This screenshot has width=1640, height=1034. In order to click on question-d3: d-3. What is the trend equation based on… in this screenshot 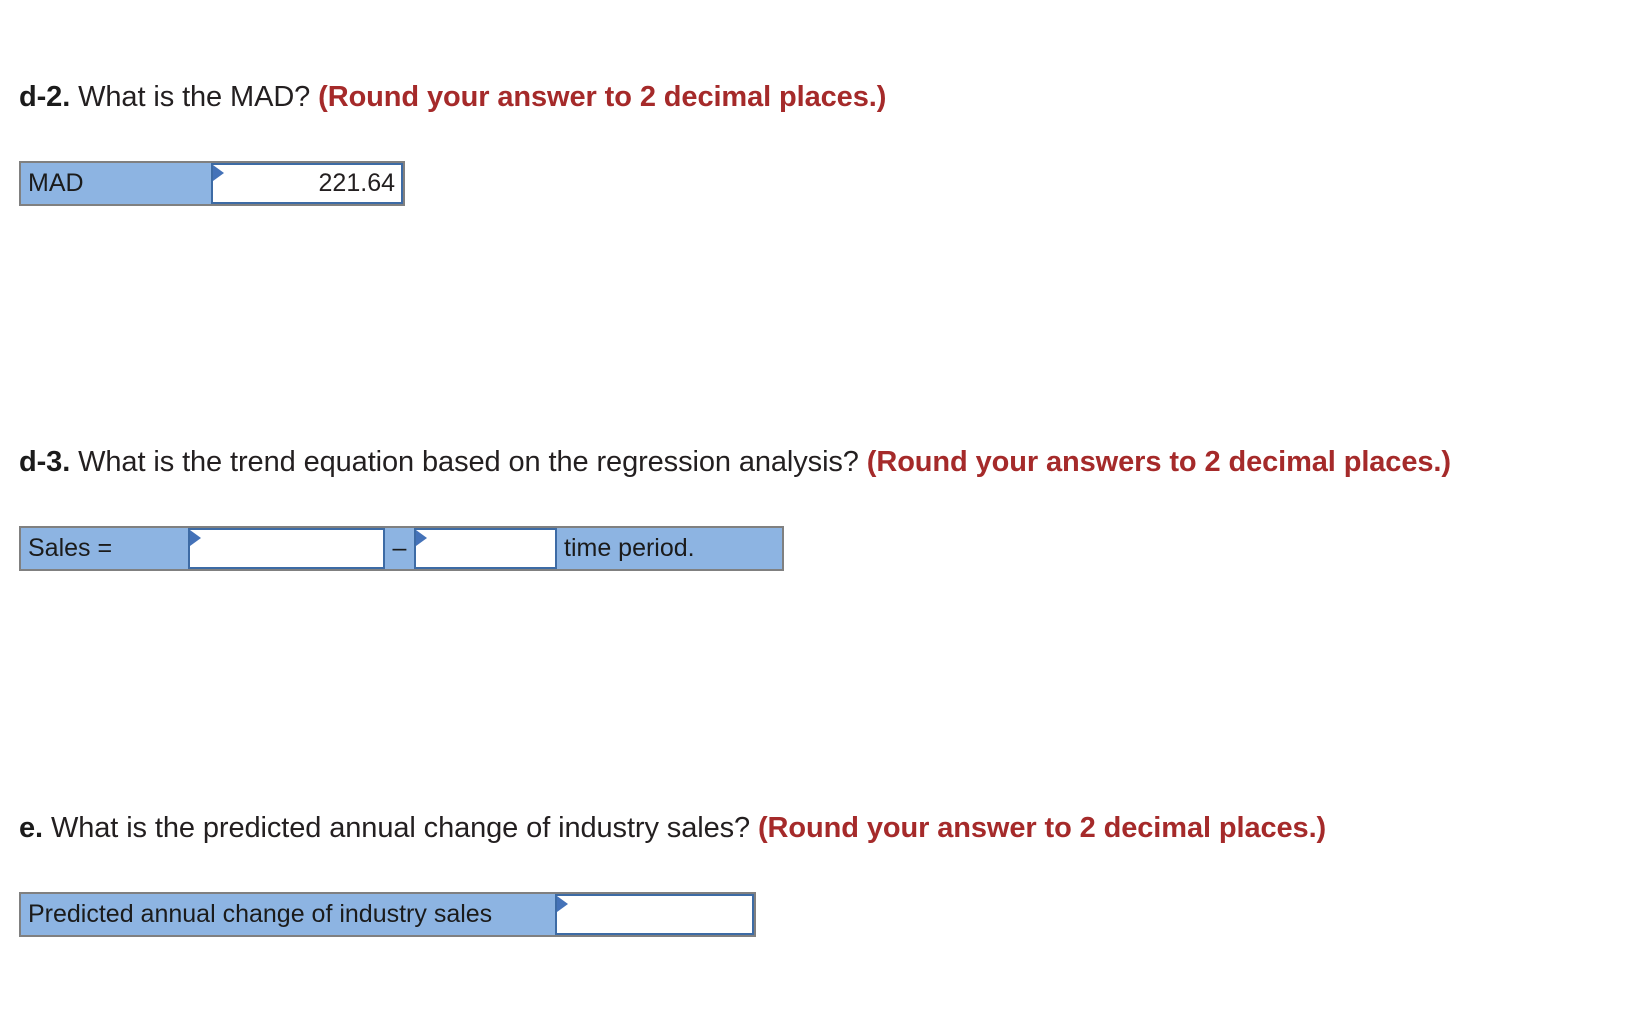, I will do `click(735, 462)`.